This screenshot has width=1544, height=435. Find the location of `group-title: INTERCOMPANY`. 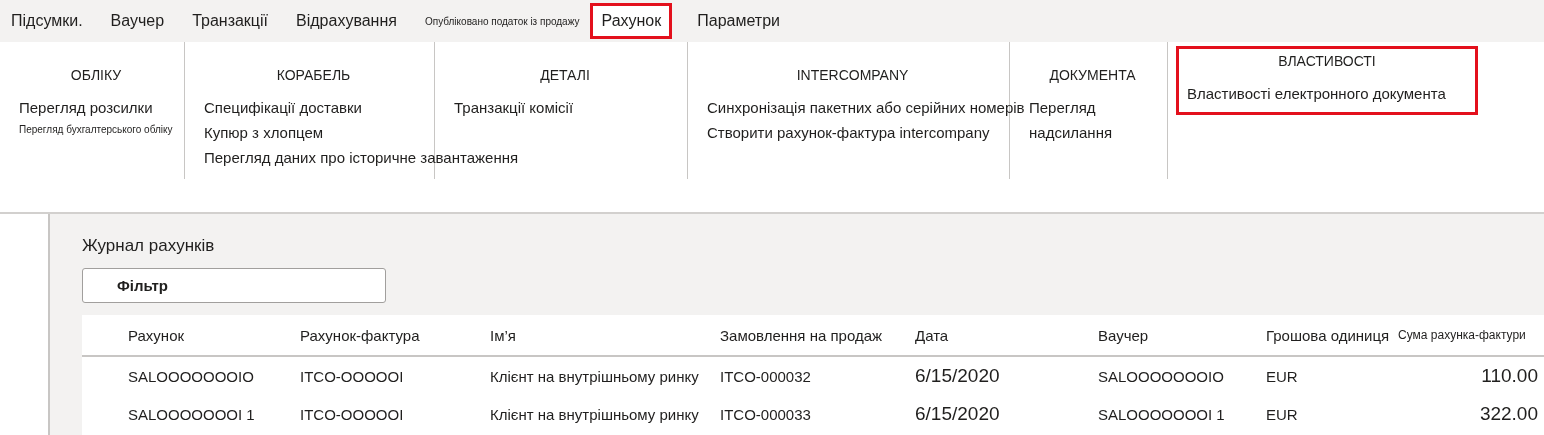

group-title: INTERCOMPANY is located at coordinates (852, 75).